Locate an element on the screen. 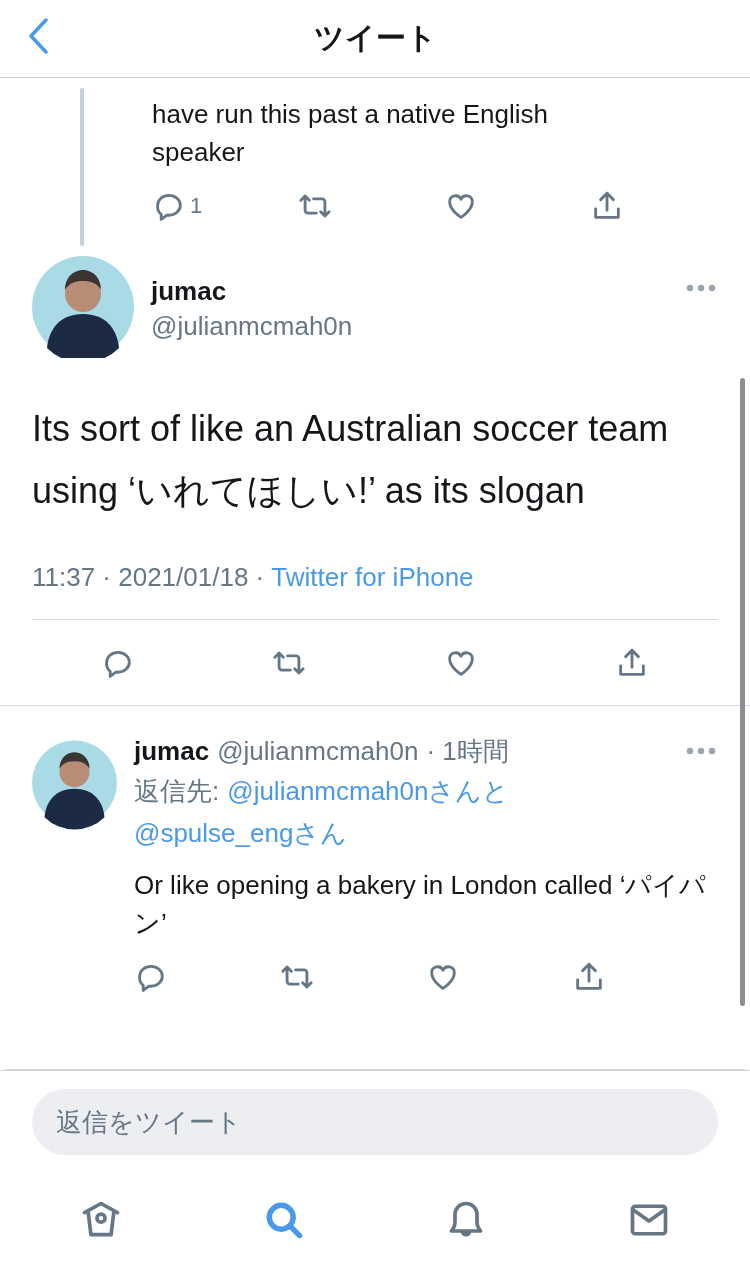  time-ago: · 1時間 is located at coordinates (467, 751).